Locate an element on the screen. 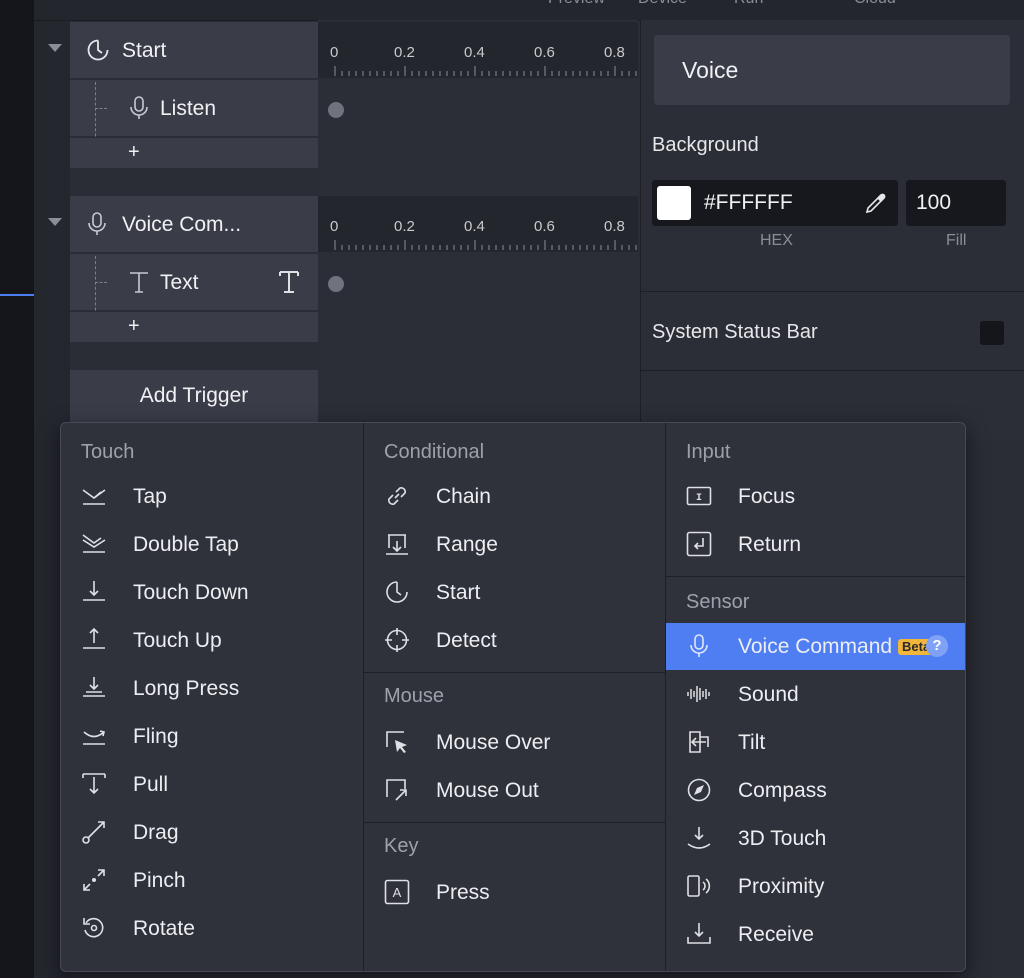 This screenshot has height=978, width=1024. menu-item-detect: Detect is located at coordinates (514, 640).